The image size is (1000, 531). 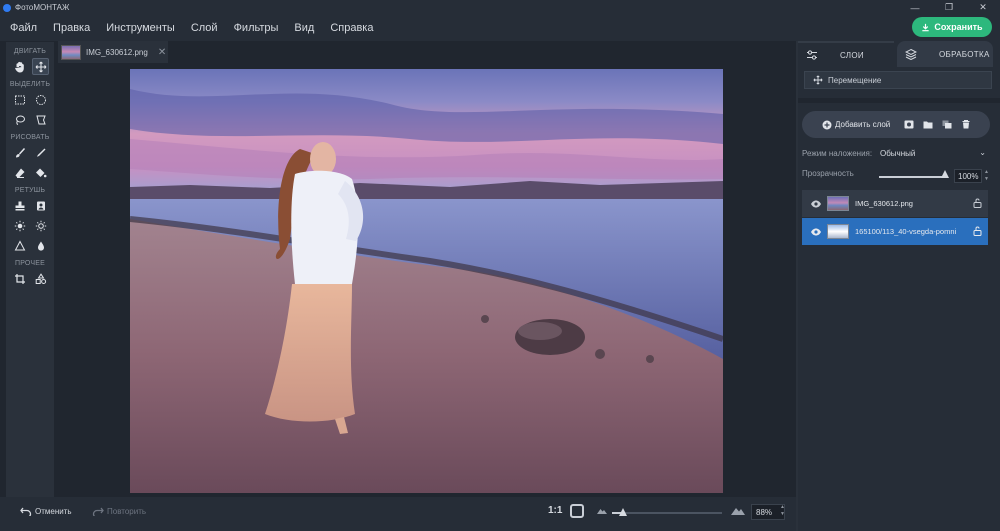 I want to click on opacity-value-field: 100%, so click(x=968, y=176).